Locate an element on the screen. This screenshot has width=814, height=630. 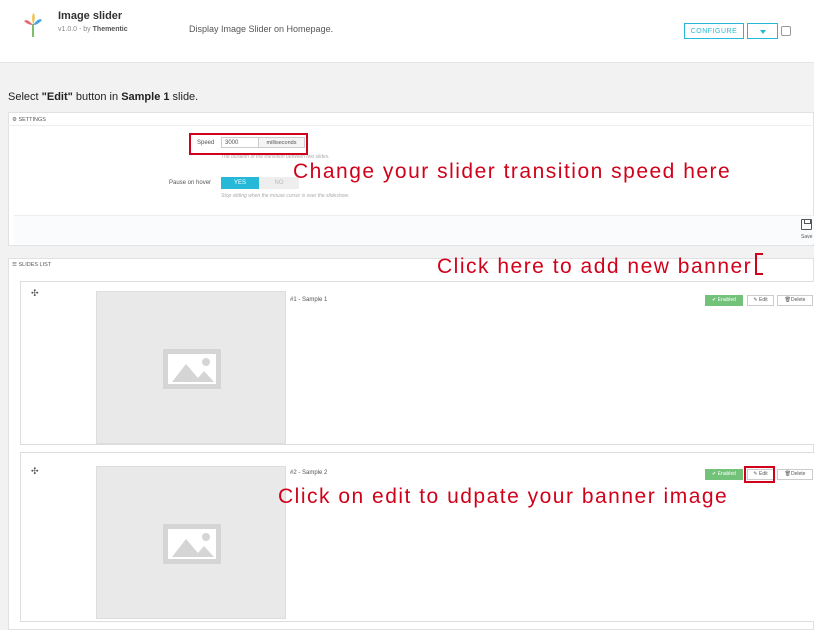
save-icon is located at coordinates (806, 224).